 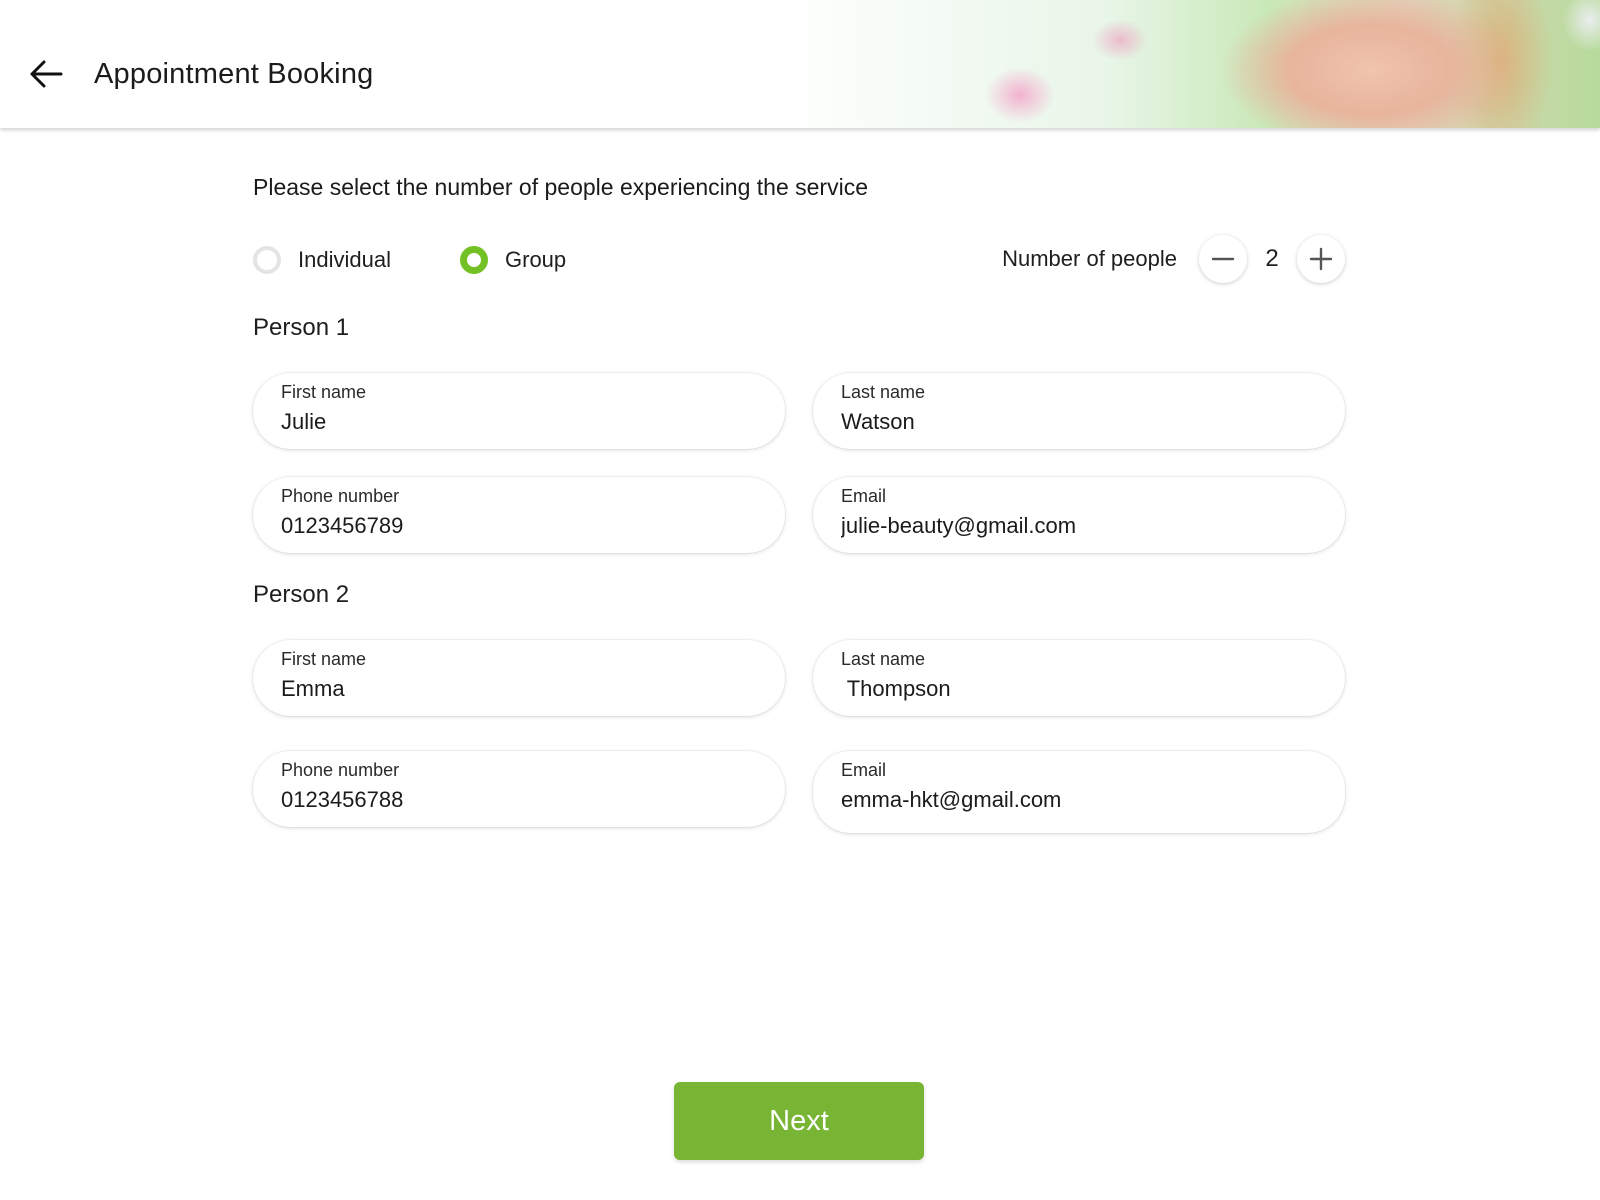 I want to click on people-count-value: 2, so click(x=1272, y=258).